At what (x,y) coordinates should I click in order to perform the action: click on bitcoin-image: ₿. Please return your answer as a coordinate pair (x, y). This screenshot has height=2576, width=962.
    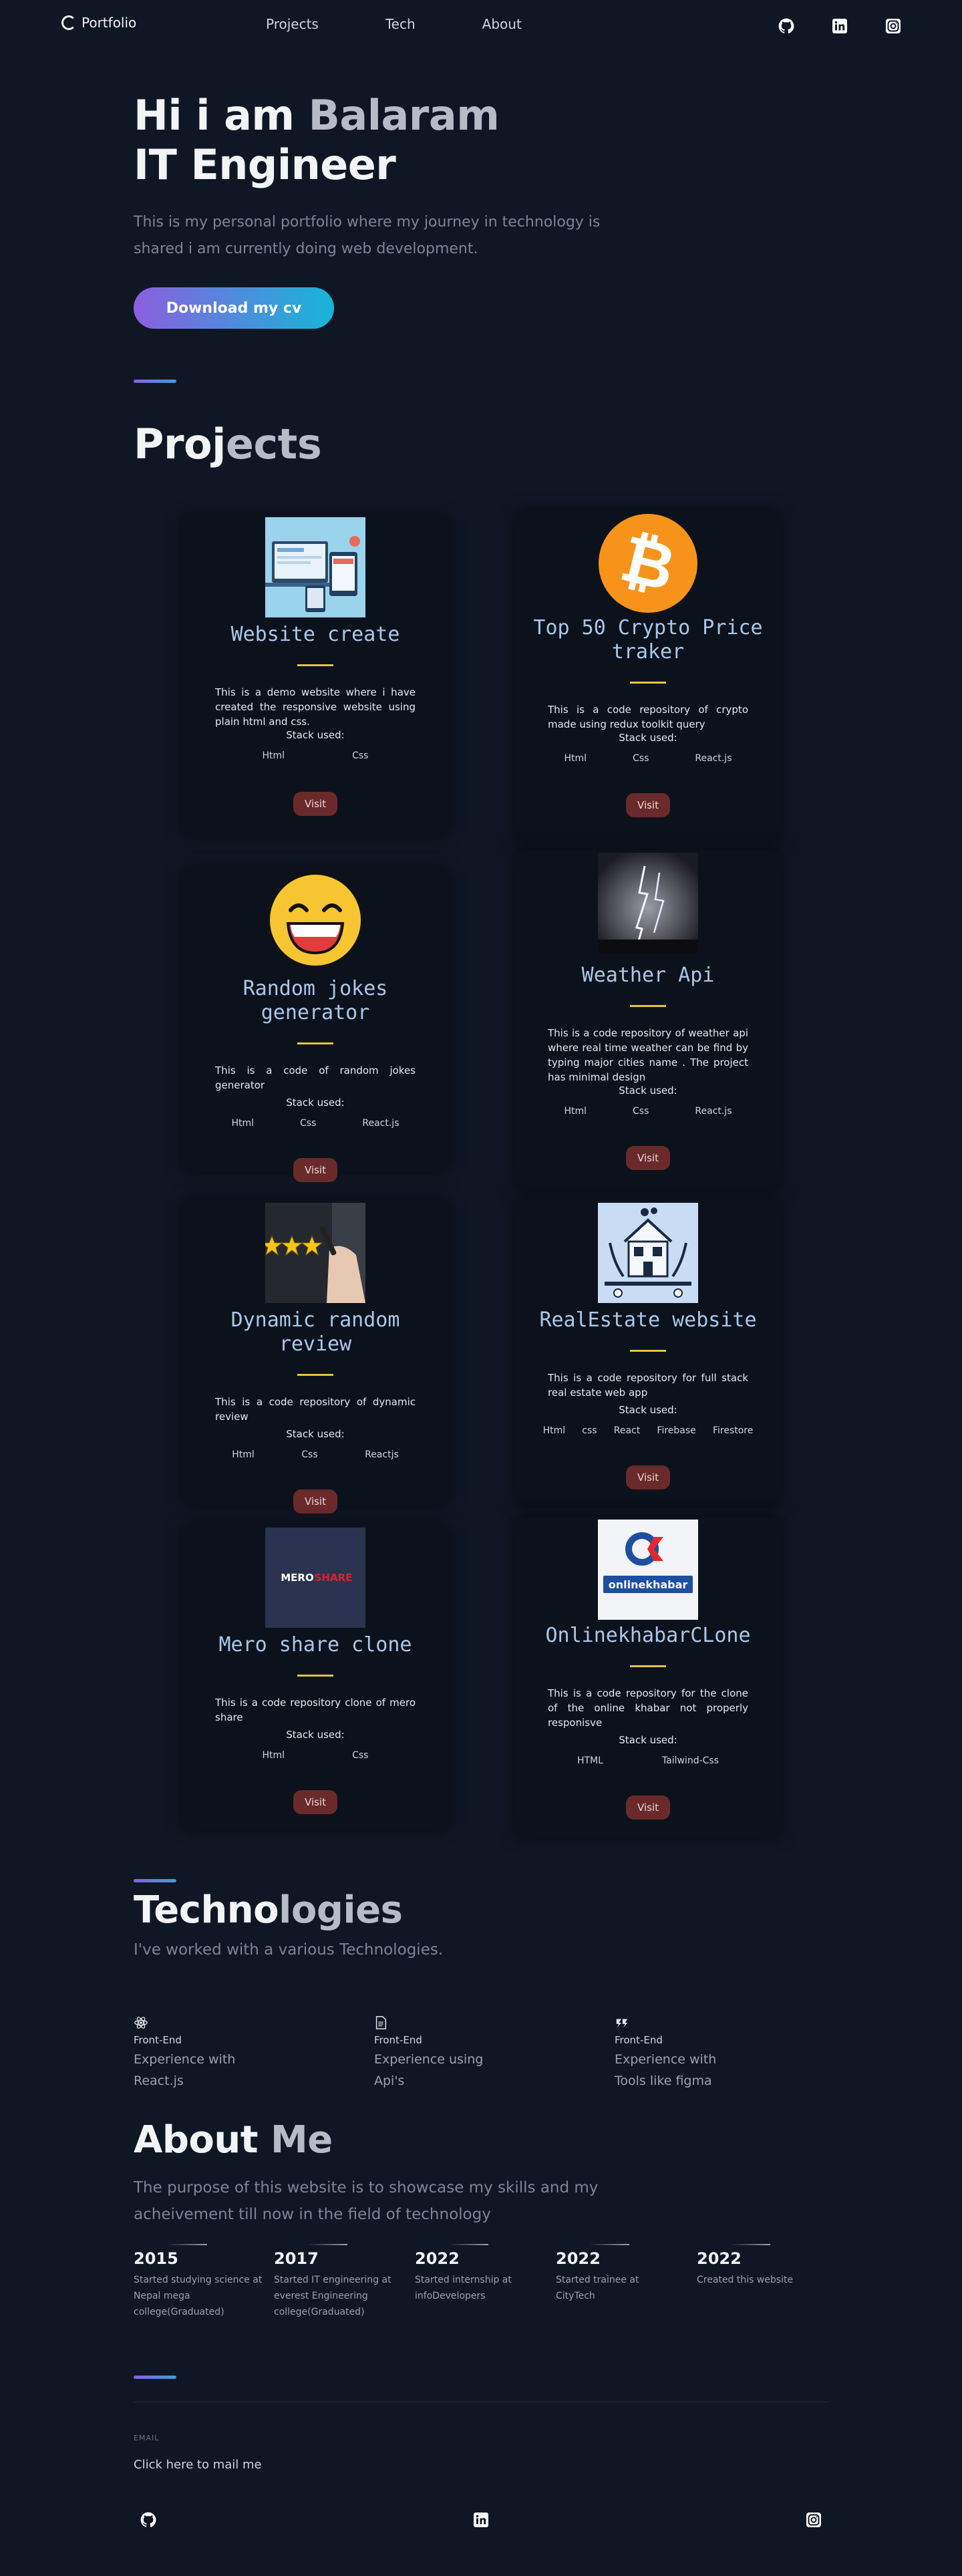
    Looking at the image, I should click on (648, 563).